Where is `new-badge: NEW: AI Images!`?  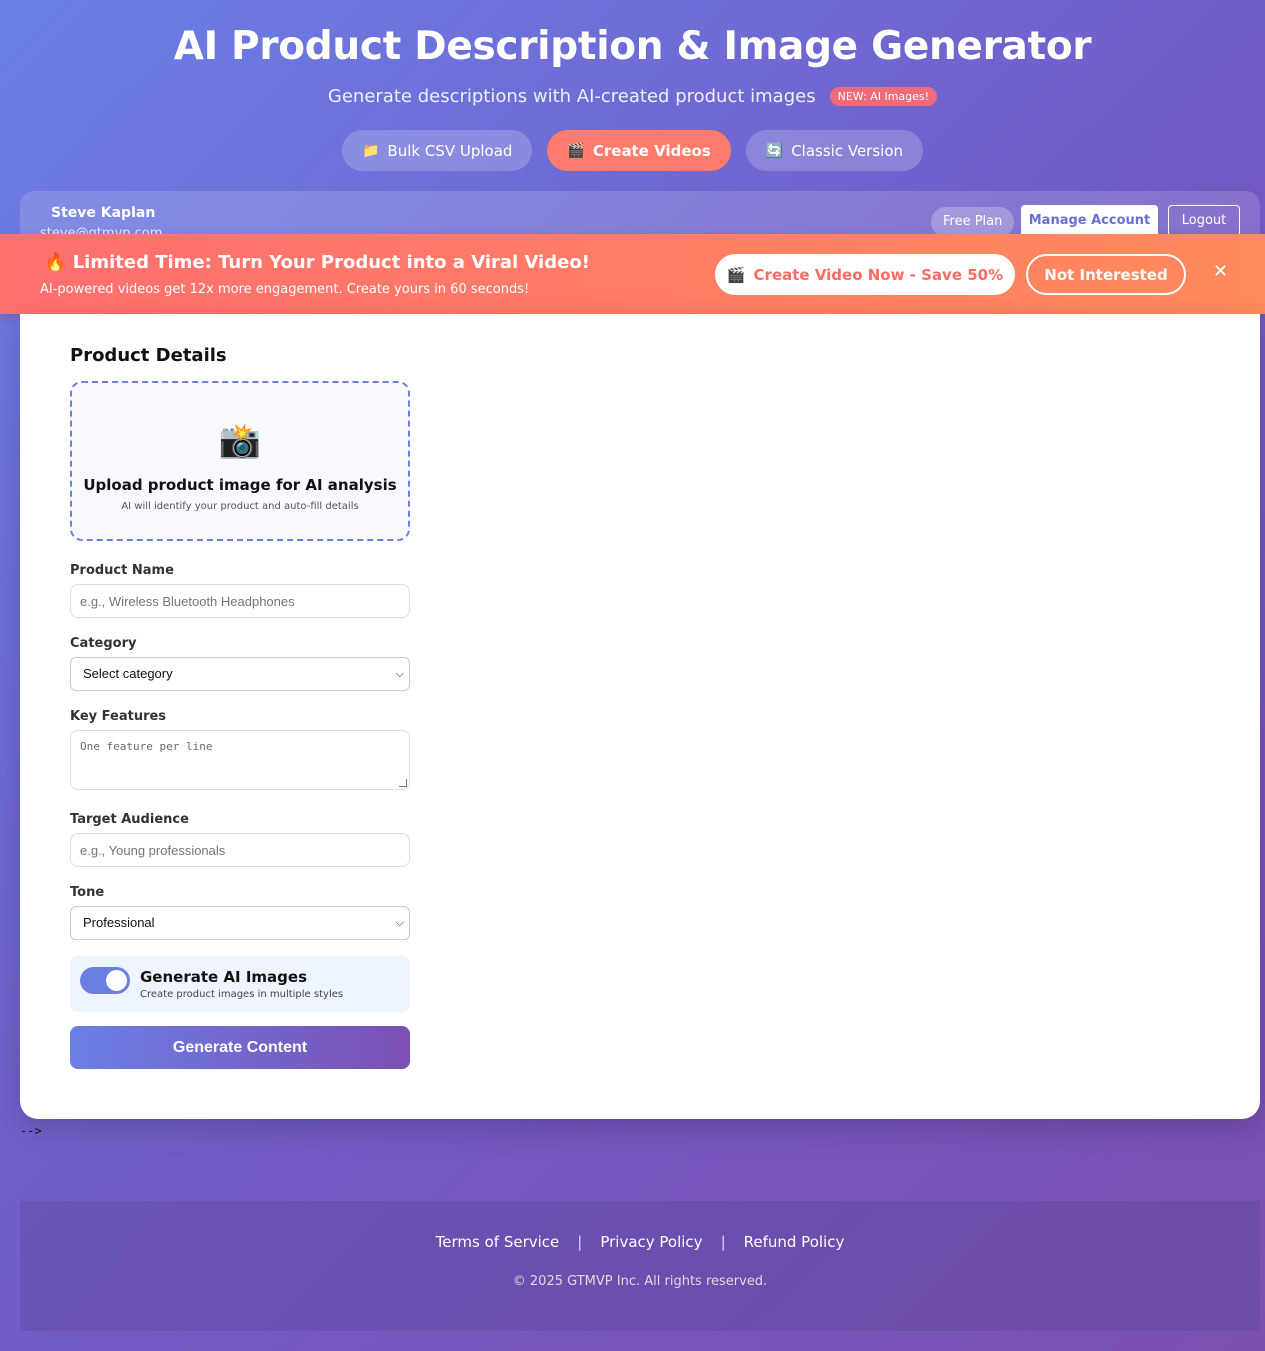 new-badge: NEW: AI Images! is located at coordinates (883, 96).